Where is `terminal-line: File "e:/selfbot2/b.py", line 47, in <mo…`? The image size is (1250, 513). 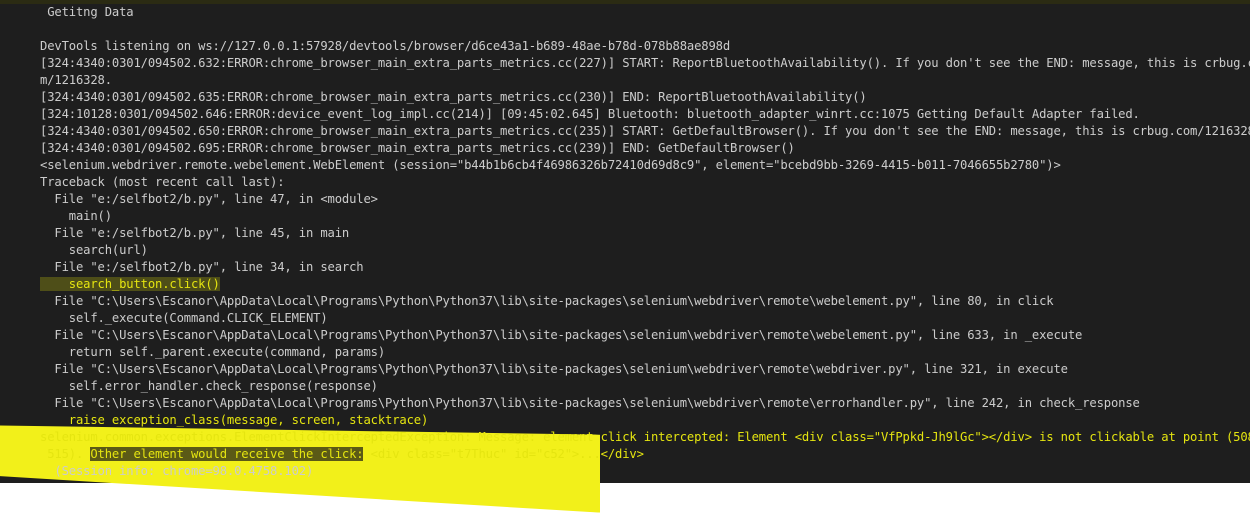 terminal-line: File "e:/selfbot2/b.py", line 47, in <mo… is located at coordinates (209, 199).